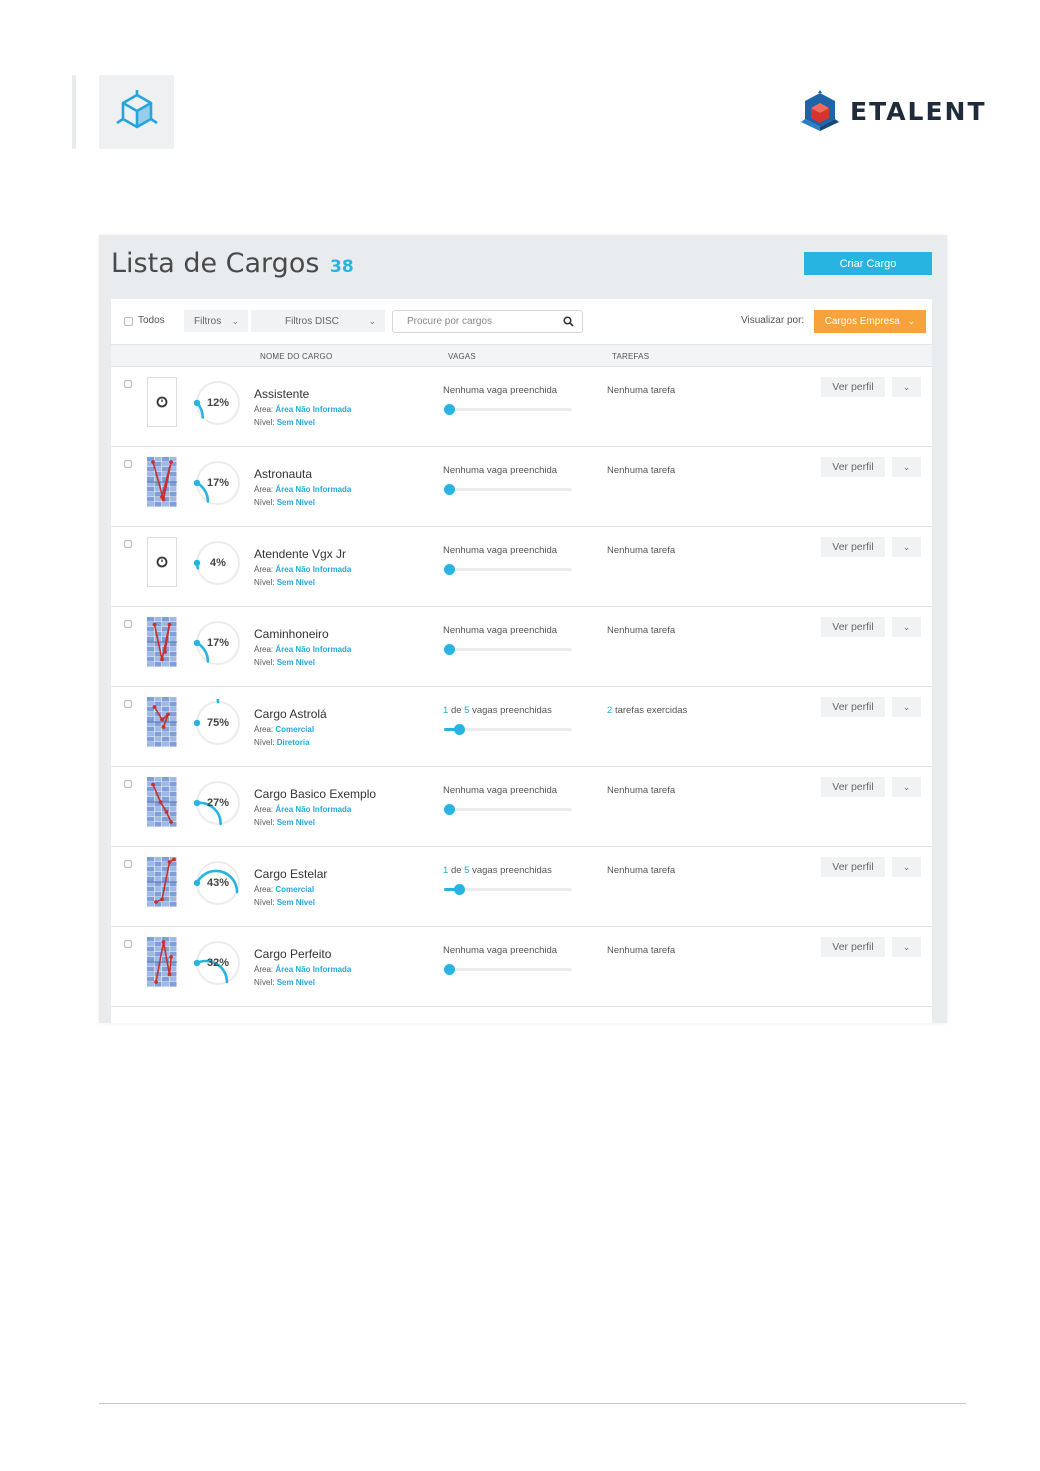 The image size is (1040, 1471). Describe the element at coordinates (293, 742) in the screenshot. I see `nivel-value: Diretoria` at that location.